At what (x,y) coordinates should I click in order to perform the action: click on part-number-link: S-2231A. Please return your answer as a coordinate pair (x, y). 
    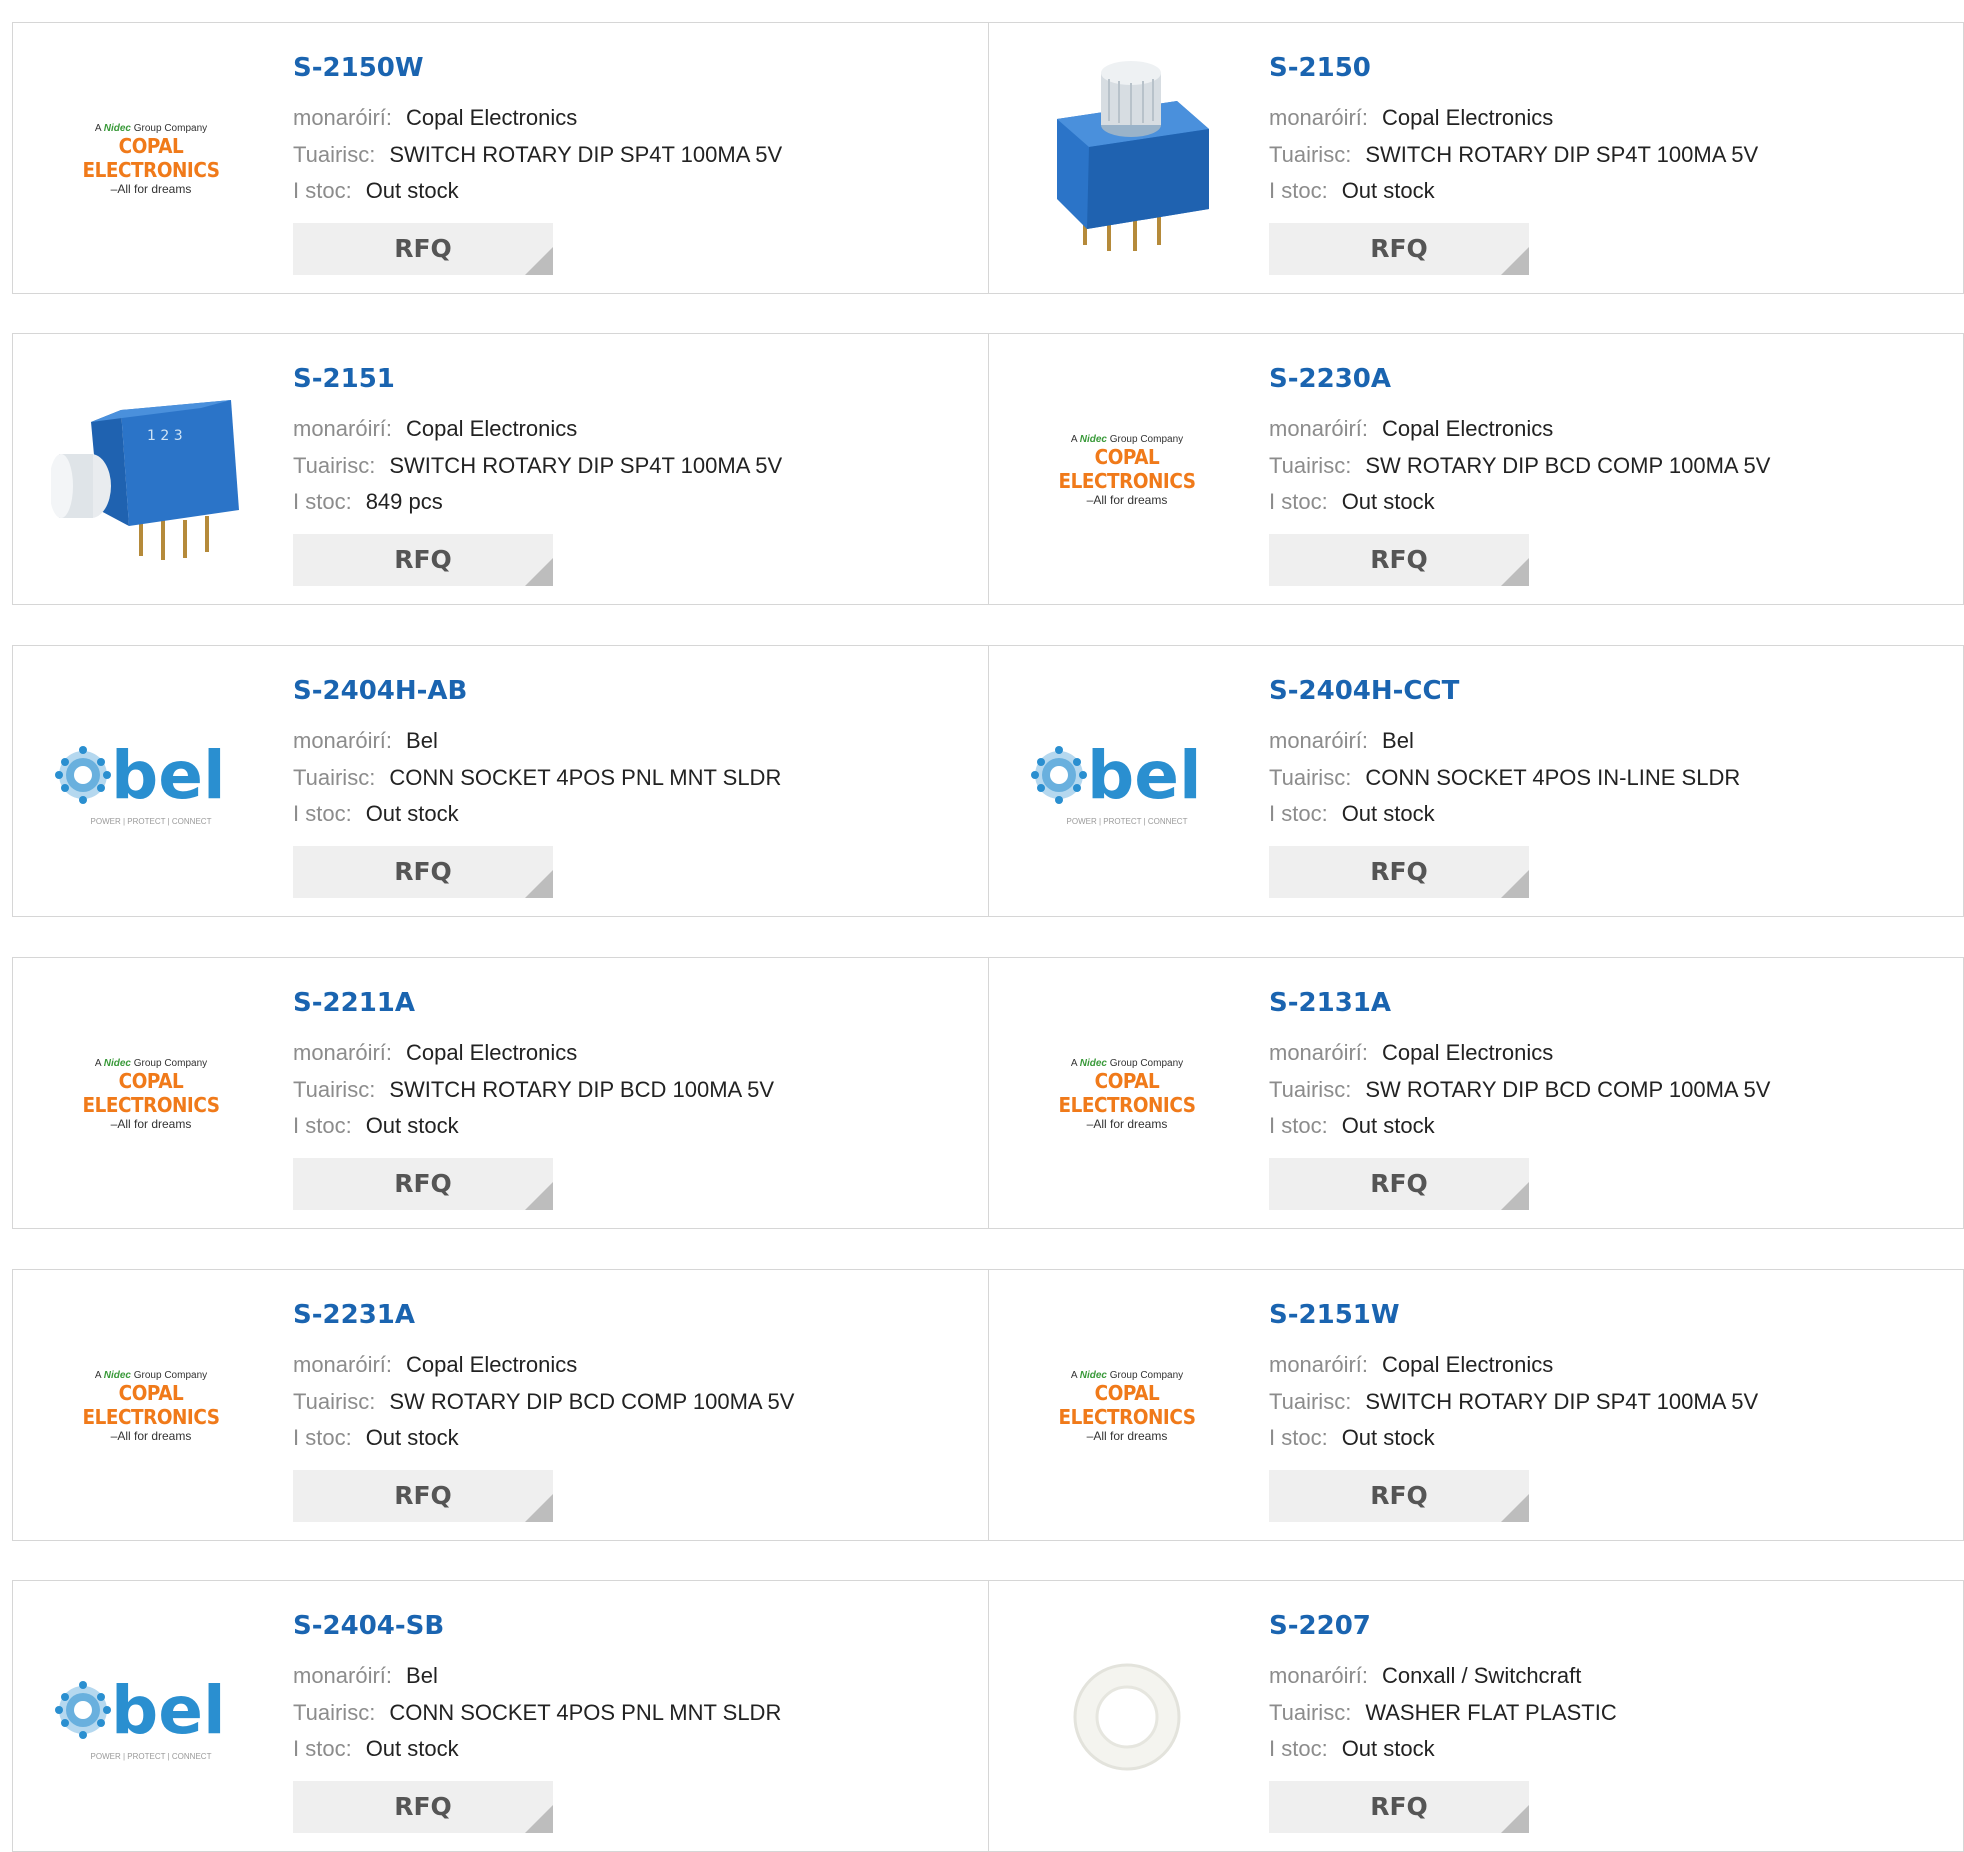
    Looking at the image, I should click on (354, 1315).